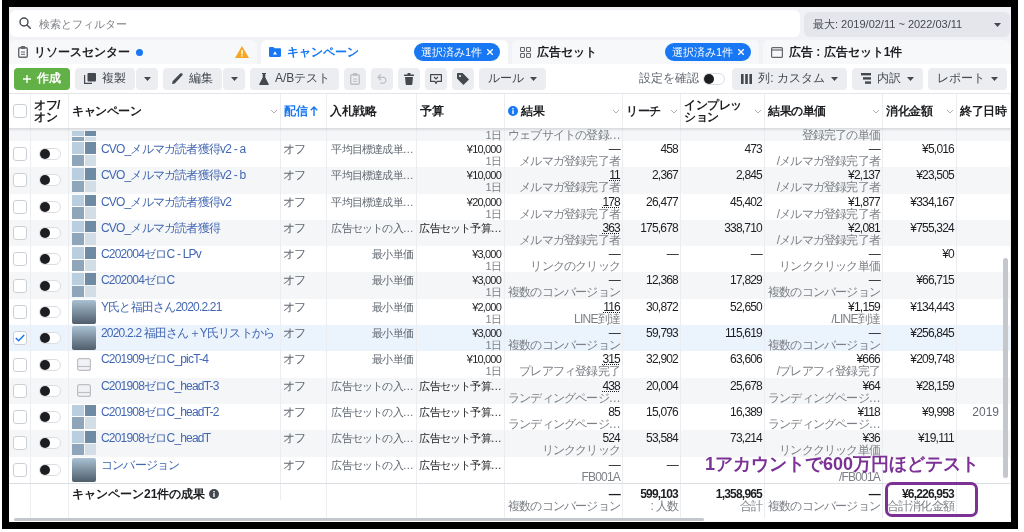 Image resolution: width=1024 pixels, height=532 pixels. Describe the element at coordinates (431, 111) in the screenshot. I see `column-header: 予算` at that location.